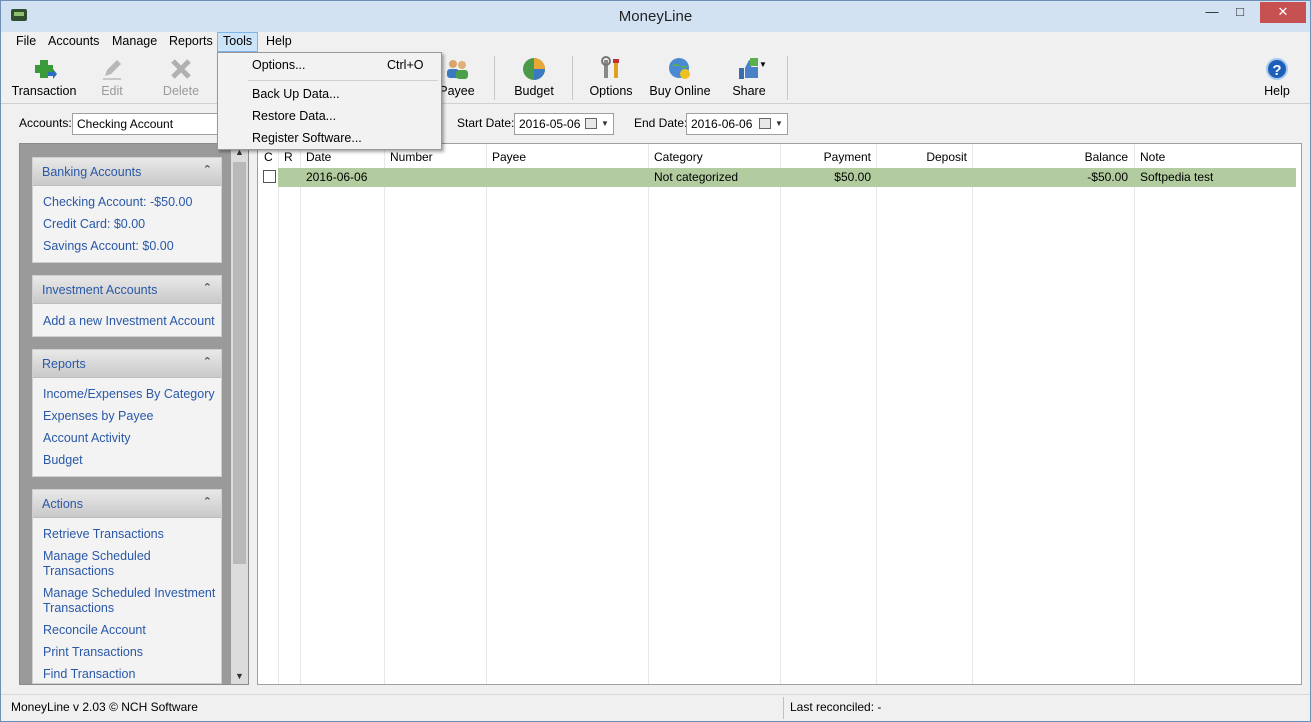 This screenshot has width=1311, height=722. Describe the element at coordinates (534, 91) in the screenshot. I see `budget-label: Budget` at that location.